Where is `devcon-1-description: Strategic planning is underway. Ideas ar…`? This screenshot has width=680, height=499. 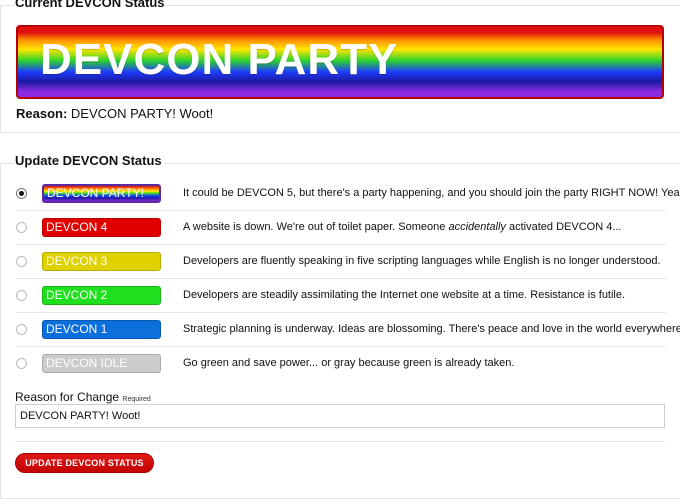 devcon-1-description: Strategic planning is underway. Ideas ar… is located at coordinates (431, 329).